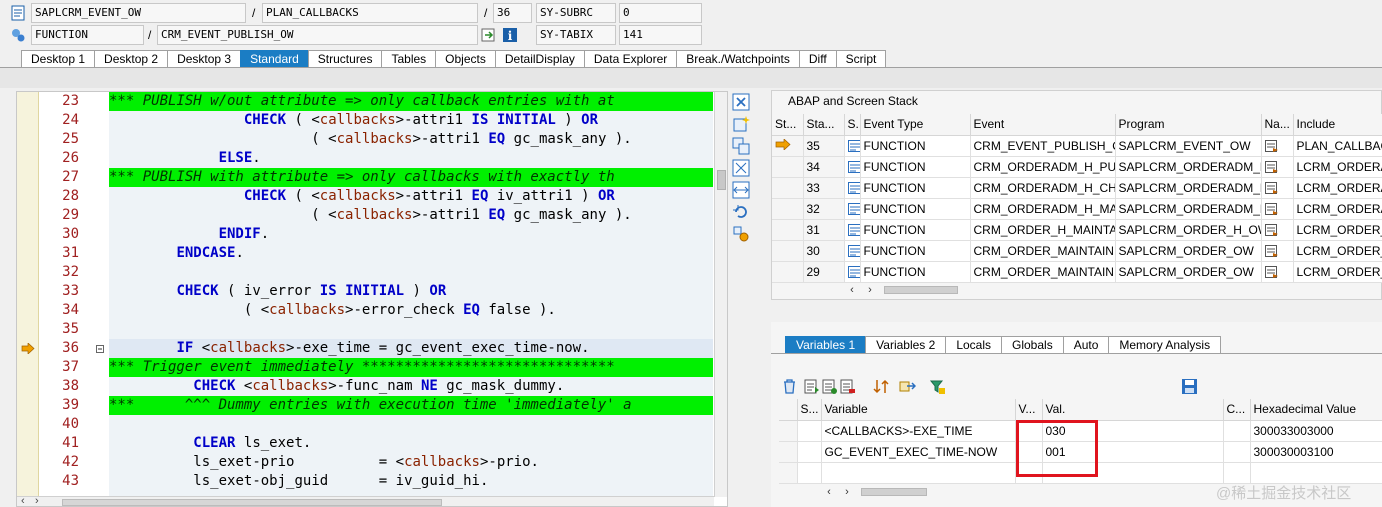  What do you see at coordinates (411, 310) in the screenshot?
I see `code-text: ( <callbacks>-error_check EQ false ).` at bounding box center [411, 310].